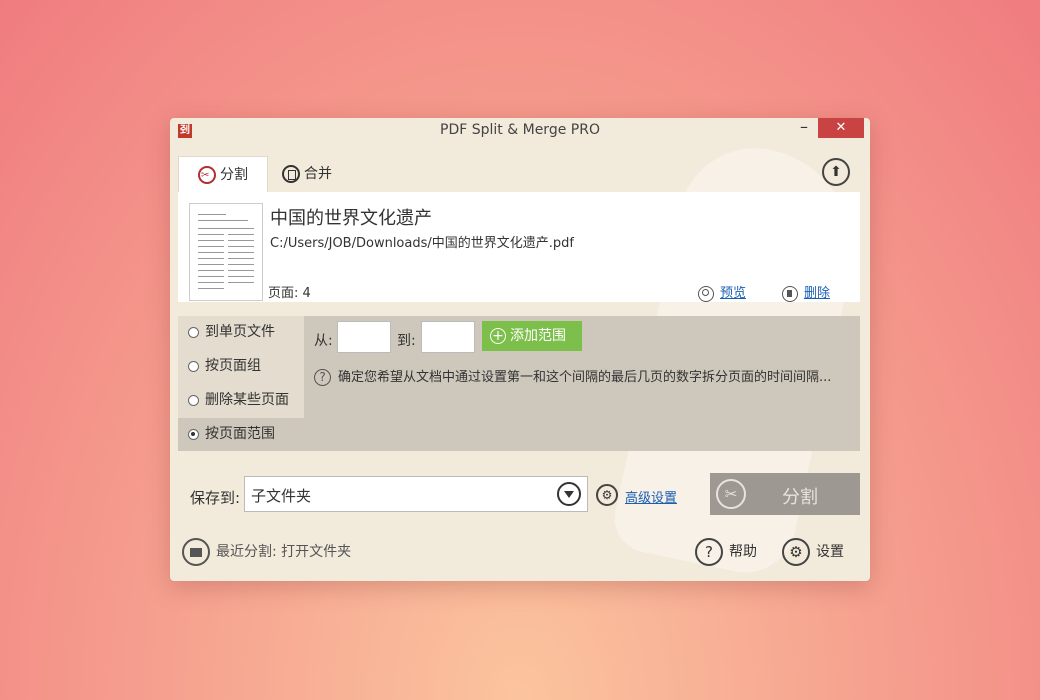 Image resolution: width=1040 pixels, height=700 pixels. What do you see at coordinates (709, 552) in the screenshot?
I see `help-icon: ?` at bounding box center [709, 552].